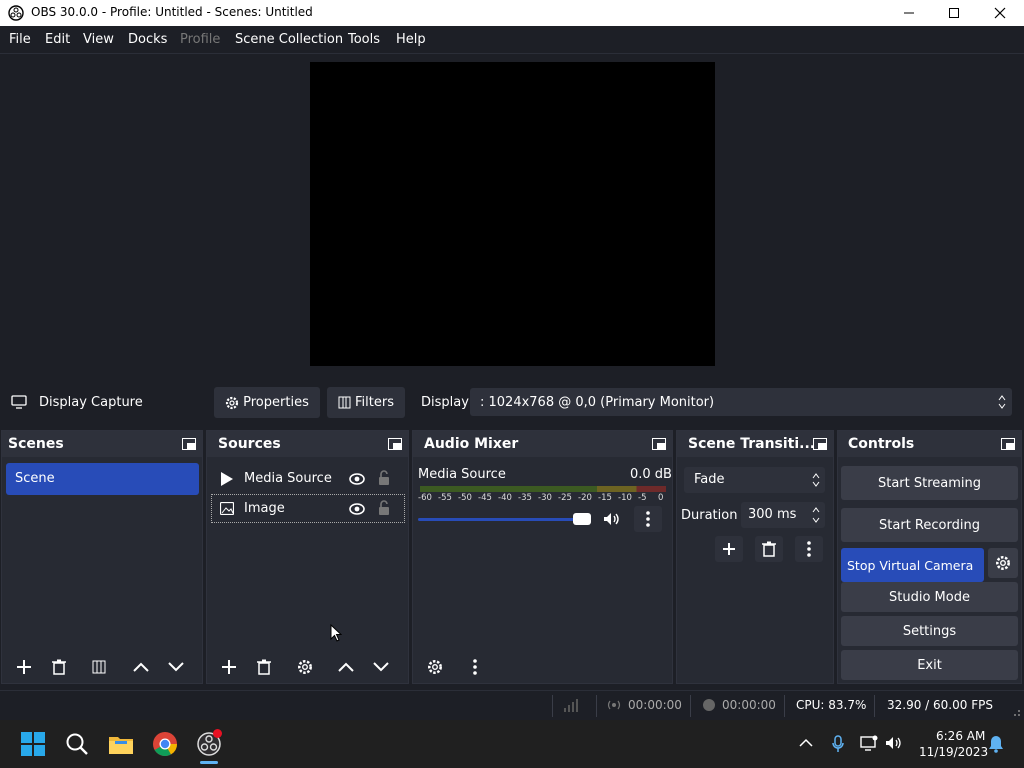 The width and height of the screenshot is (1024, 768). Describe the element at coordinates (806, 743) in the screenshot. I see `chevron-up-icon` at that location.